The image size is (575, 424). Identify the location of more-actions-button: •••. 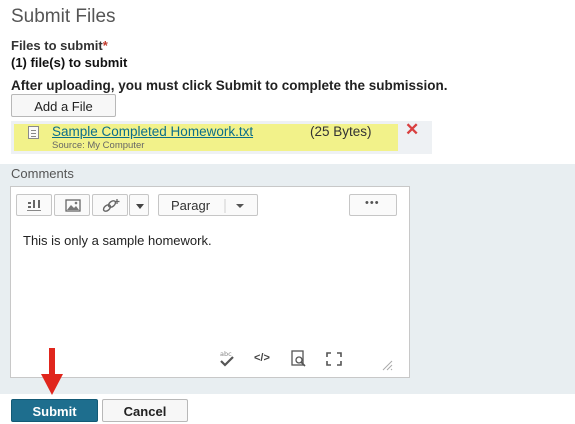
(373, 205).